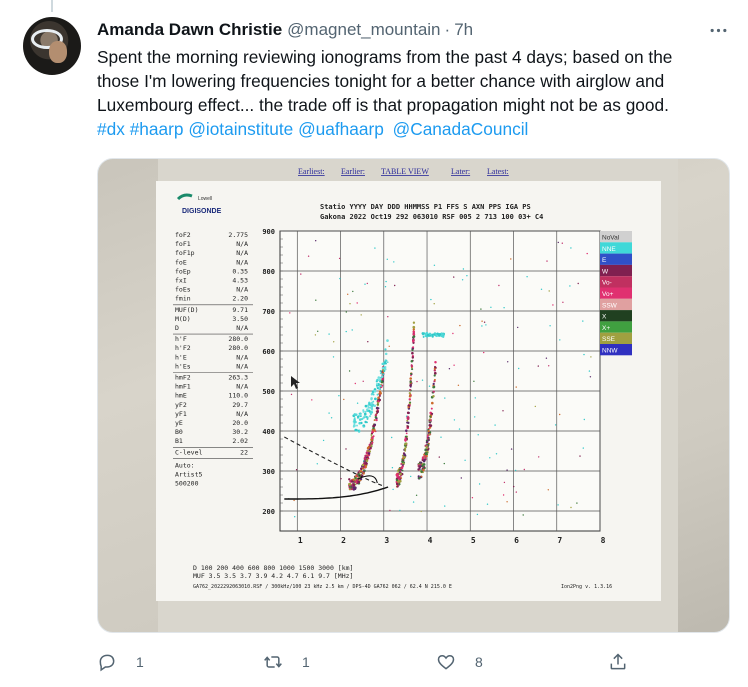  What do you see at coordinates (120, 662) in the screenshot?
I see `reply-button: 1` at bounding box center [120, 662].